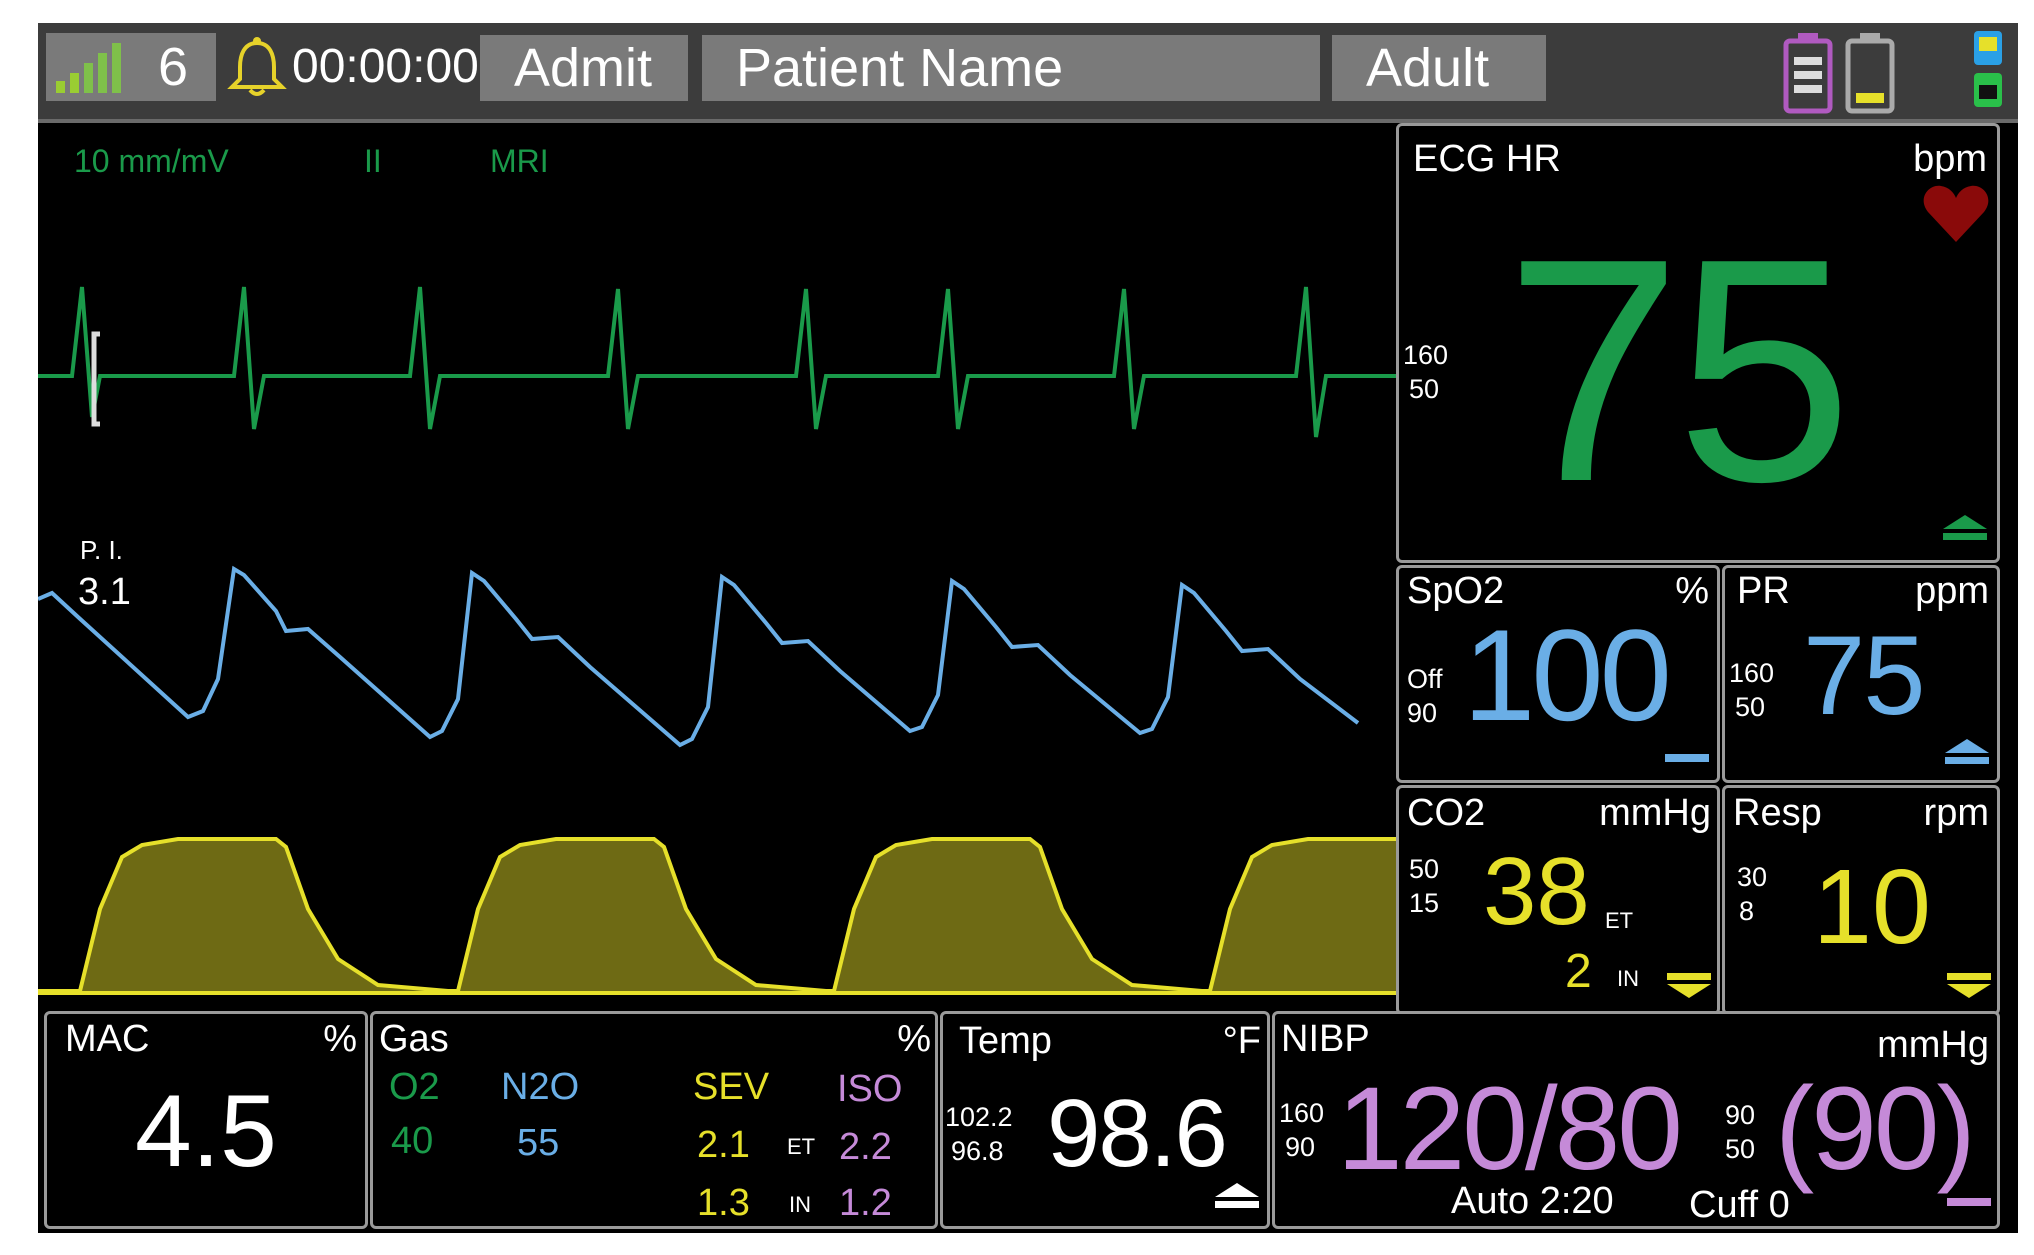 The image size is (2034, 1255). What do you see at coordinates (88, 68) in the screenshot?
I see `signal-bars-icon` at bounding box center [88, 68].